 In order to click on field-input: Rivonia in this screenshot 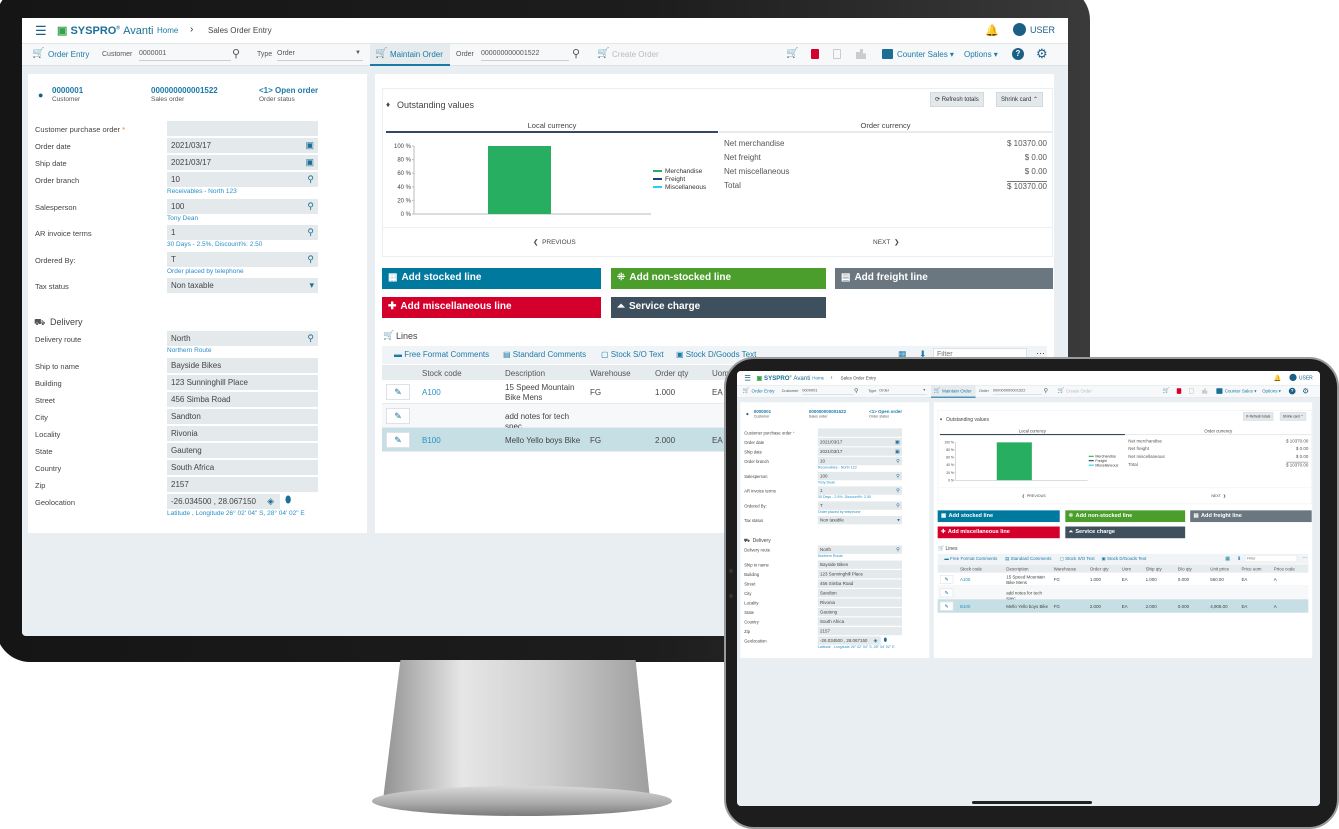, I will do `click(242, 433)`.